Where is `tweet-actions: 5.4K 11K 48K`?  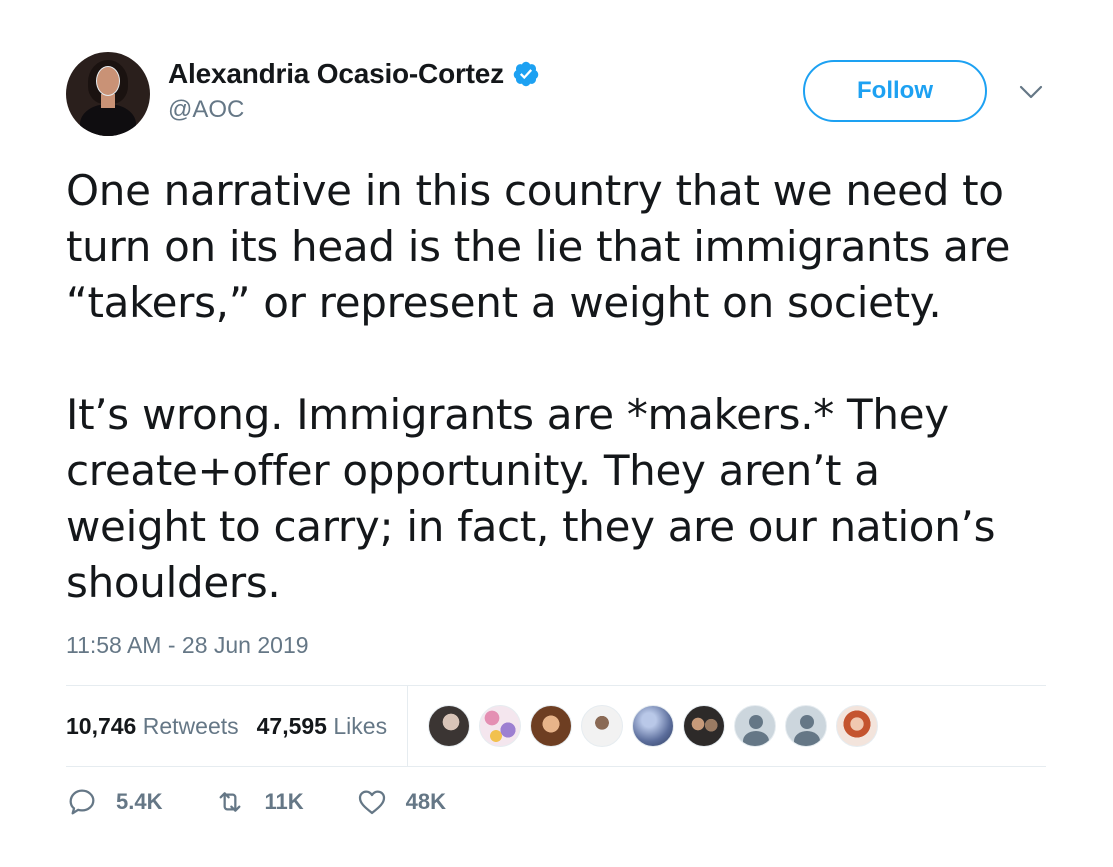 tweet-actions: 5.4K 11K 48K is located at coordinates (282, 802).